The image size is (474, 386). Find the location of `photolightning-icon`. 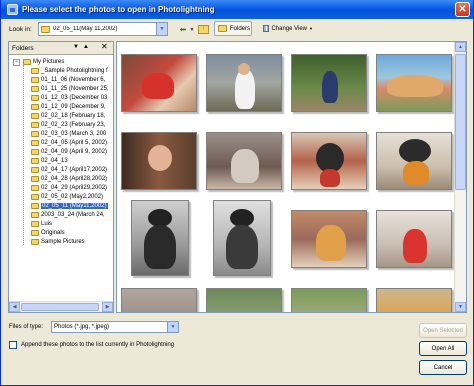

photolightning-icon is located at coordinates (12, 9).